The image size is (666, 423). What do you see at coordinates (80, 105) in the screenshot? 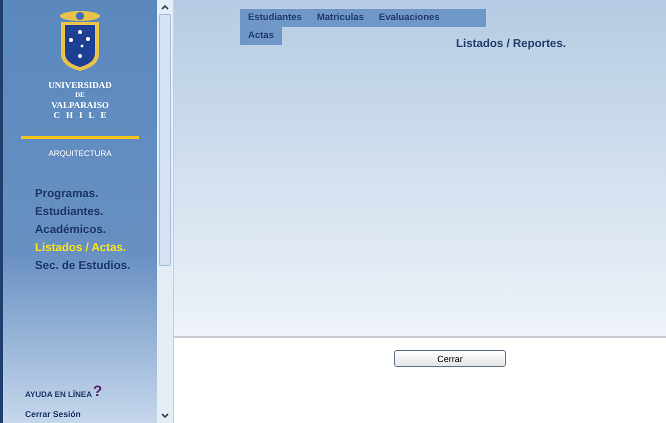
I see `university-name: VALPARAISO` at bounding box center [80, 105].